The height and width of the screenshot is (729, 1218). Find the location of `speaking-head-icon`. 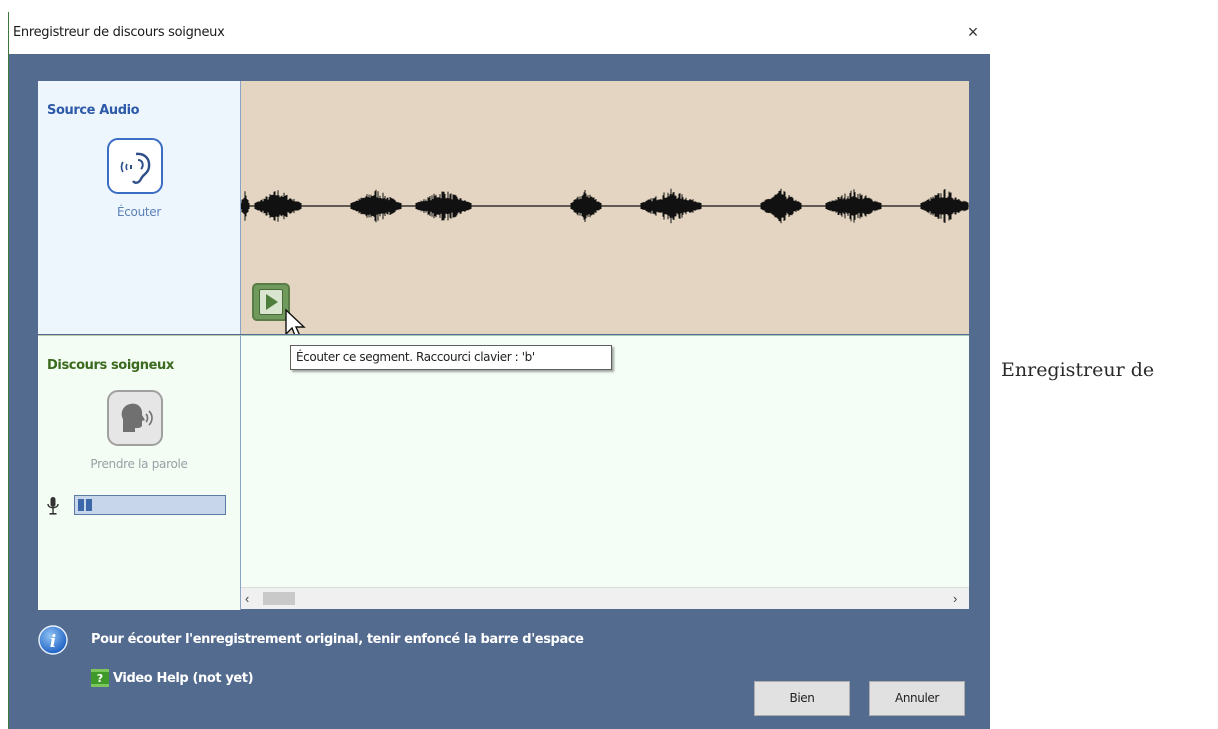

speaking-head-icon is located at coordinates (137, 417).